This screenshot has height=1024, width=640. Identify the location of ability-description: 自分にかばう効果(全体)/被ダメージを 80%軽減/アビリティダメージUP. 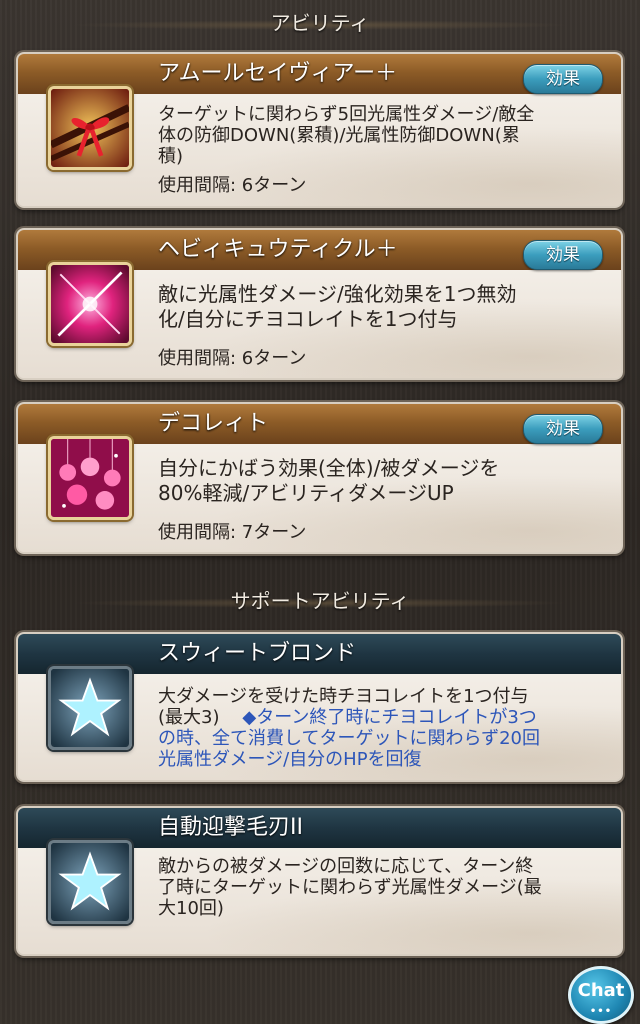
(379, 481).